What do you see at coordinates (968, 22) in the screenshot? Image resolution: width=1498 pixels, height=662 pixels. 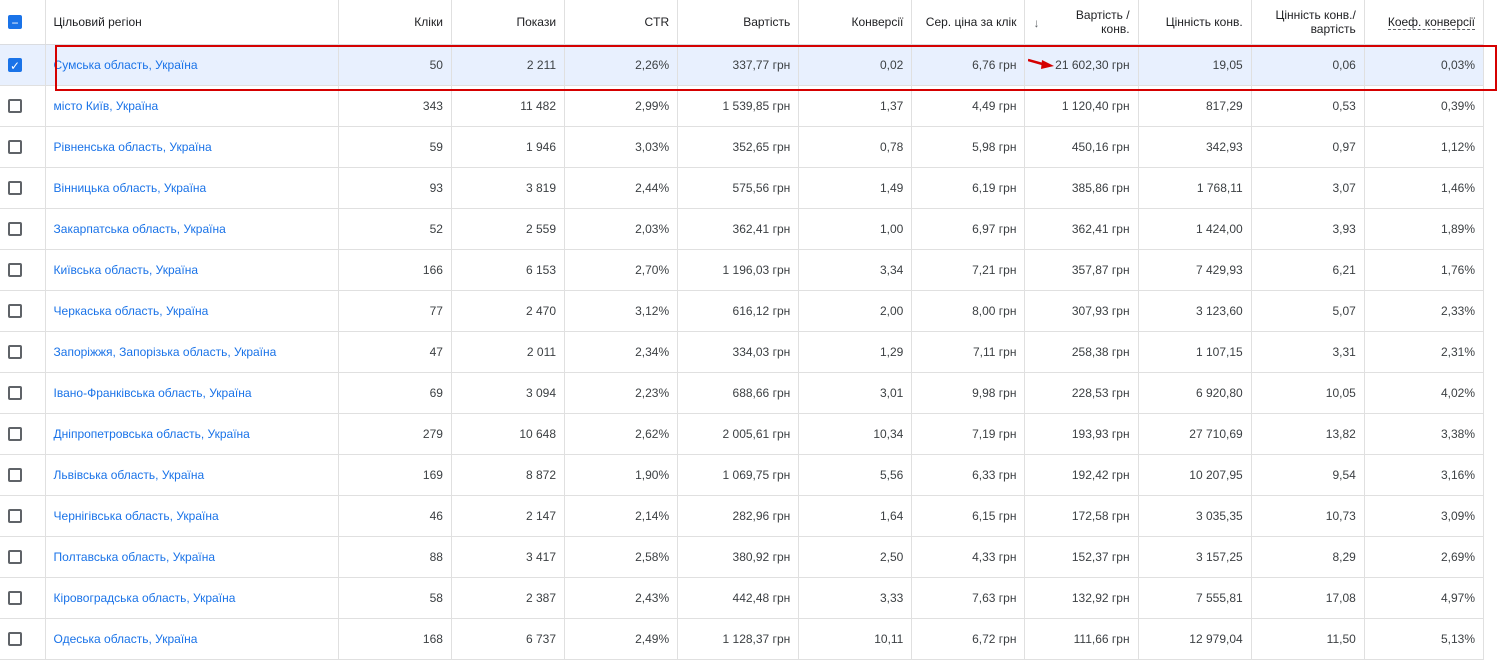 I see `col-avg-cpc: Сер. ціна за клік` at bounding box center [968, 22].